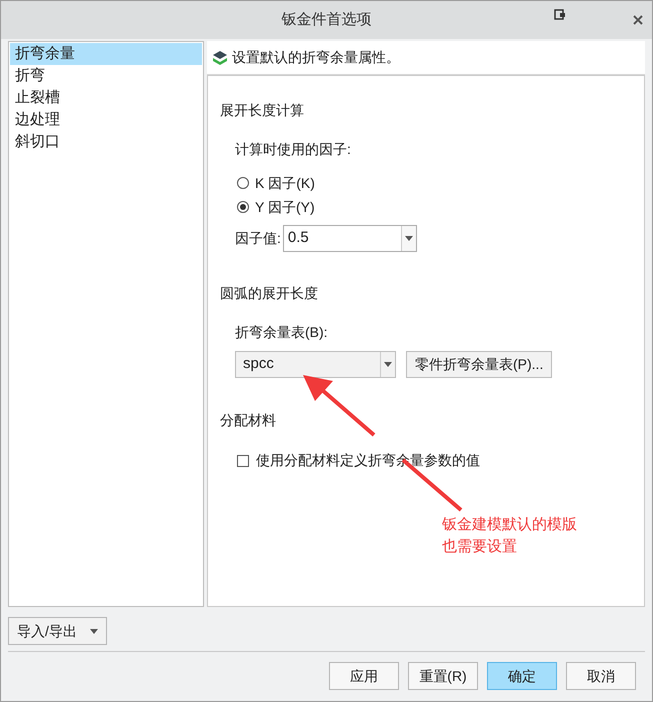 Image resolution: width=653 pixels, height=702 pixels. I want to click on sidebar-item: 折弯余量, so click(106, 54).